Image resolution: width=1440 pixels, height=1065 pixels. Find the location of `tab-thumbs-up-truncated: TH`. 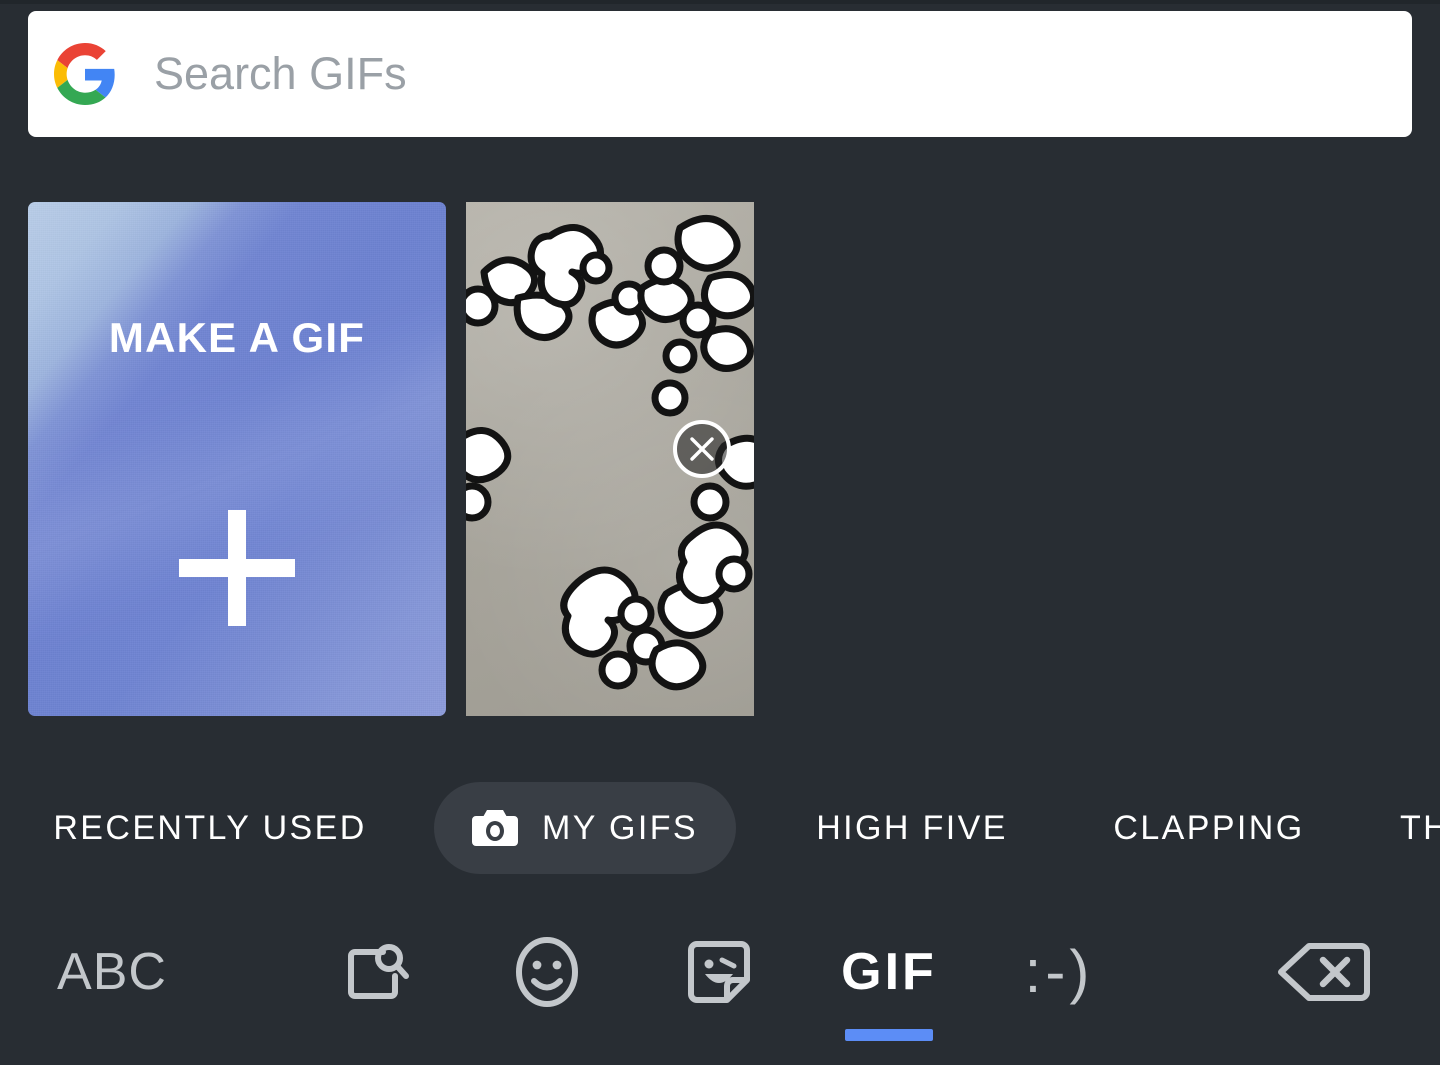

tab-thumbs-up-truncated: TH is located at coordinates (1420, 828).